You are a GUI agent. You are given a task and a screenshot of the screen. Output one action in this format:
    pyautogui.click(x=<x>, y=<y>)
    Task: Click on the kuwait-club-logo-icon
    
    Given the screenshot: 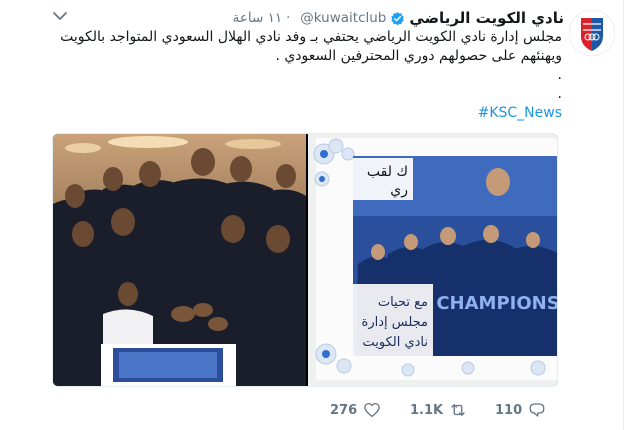 What is the action you would take?
    pyautogui.click(x=592, y=33)
    